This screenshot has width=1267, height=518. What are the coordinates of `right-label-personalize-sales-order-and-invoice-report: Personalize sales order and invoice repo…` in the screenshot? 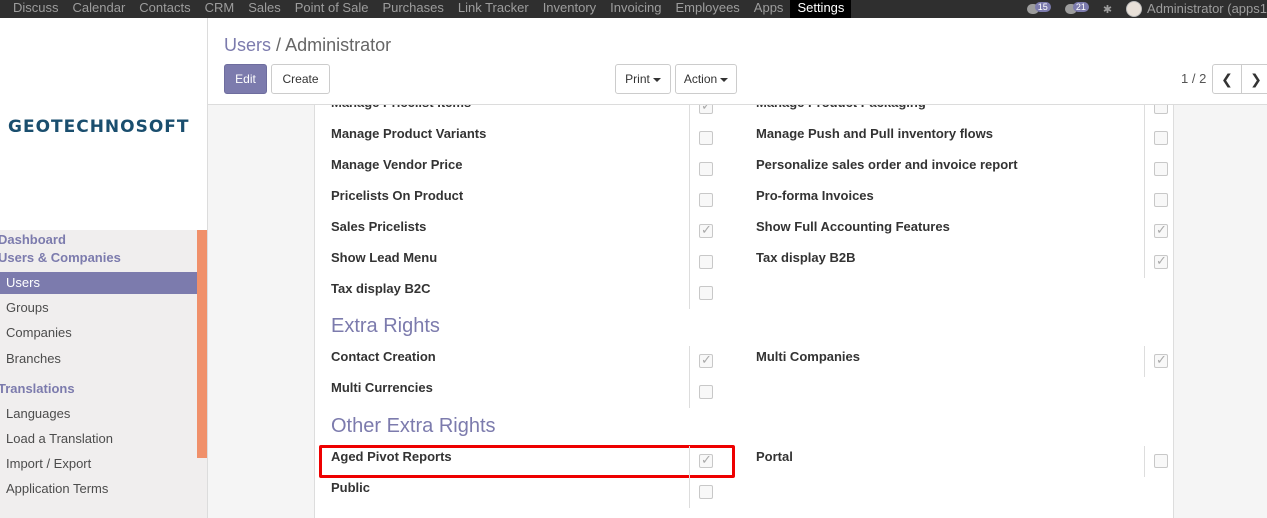 It's located at (887, 164).